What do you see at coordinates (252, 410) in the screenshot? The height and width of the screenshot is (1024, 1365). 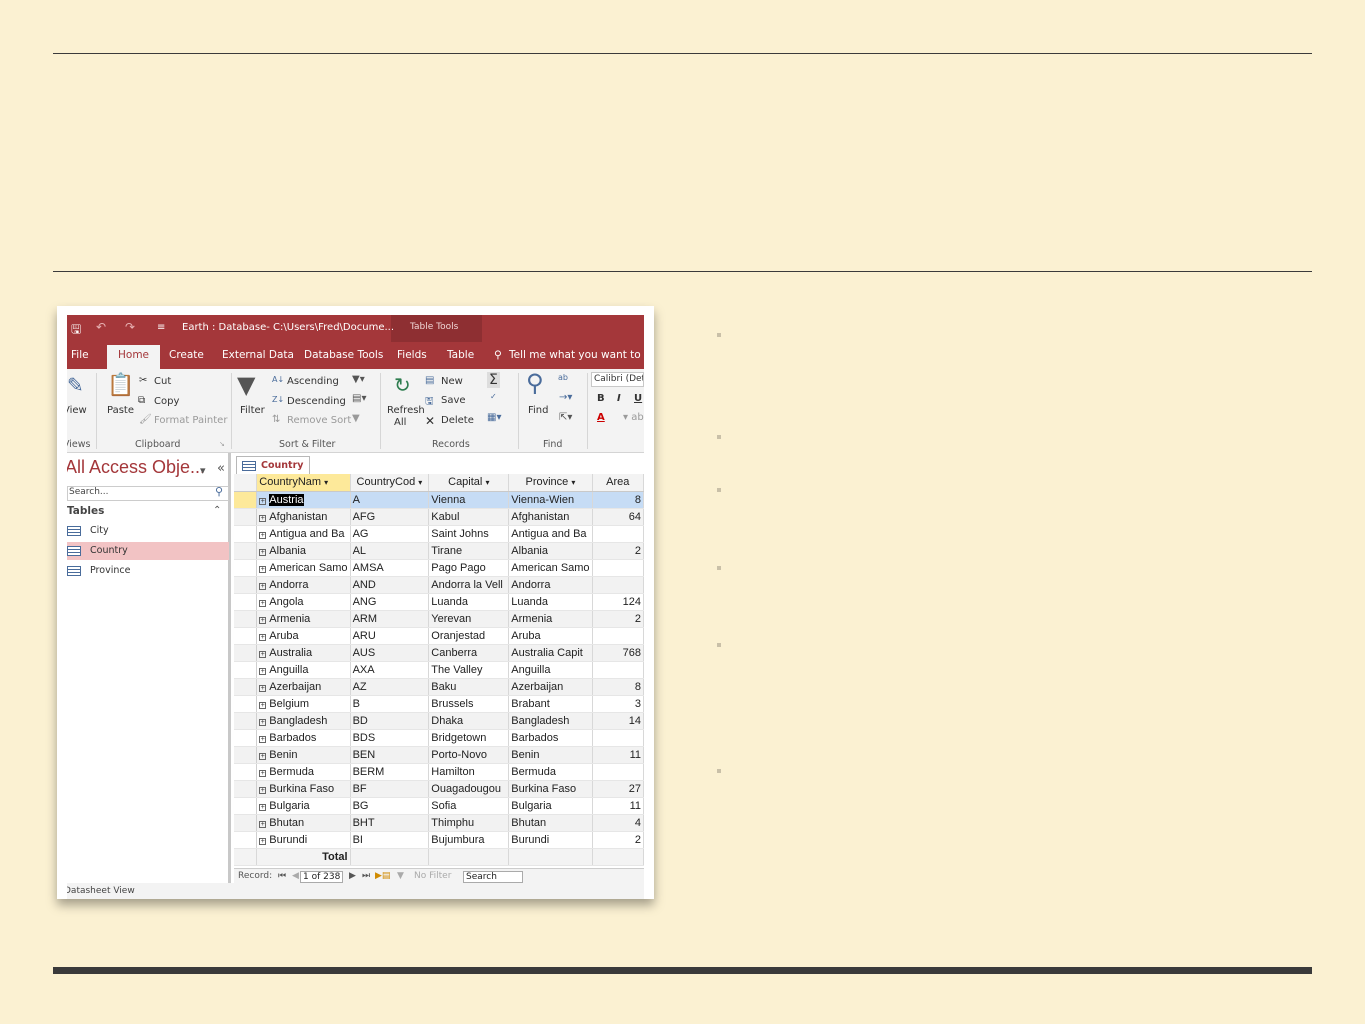 I see `filter-button: Filter` at bounding box center [252, 410].